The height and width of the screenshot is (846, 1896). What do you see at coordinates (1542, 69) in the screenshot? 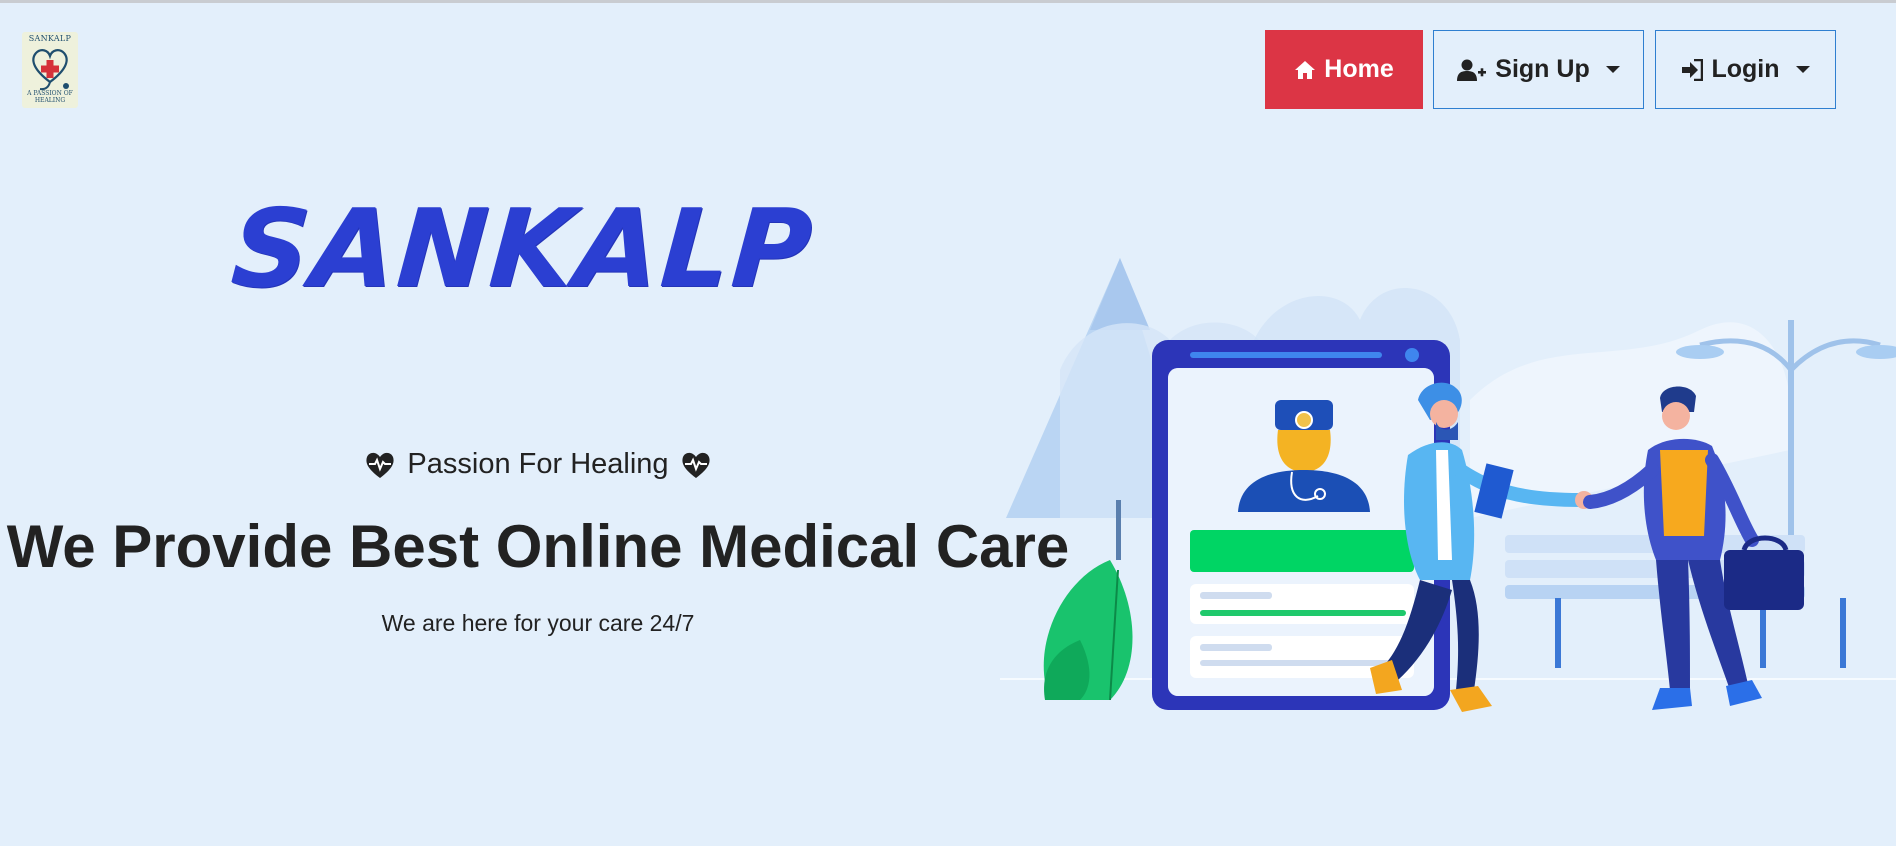
I see `signup-button-label: Sign Up` at bounding box center [1542, 69].